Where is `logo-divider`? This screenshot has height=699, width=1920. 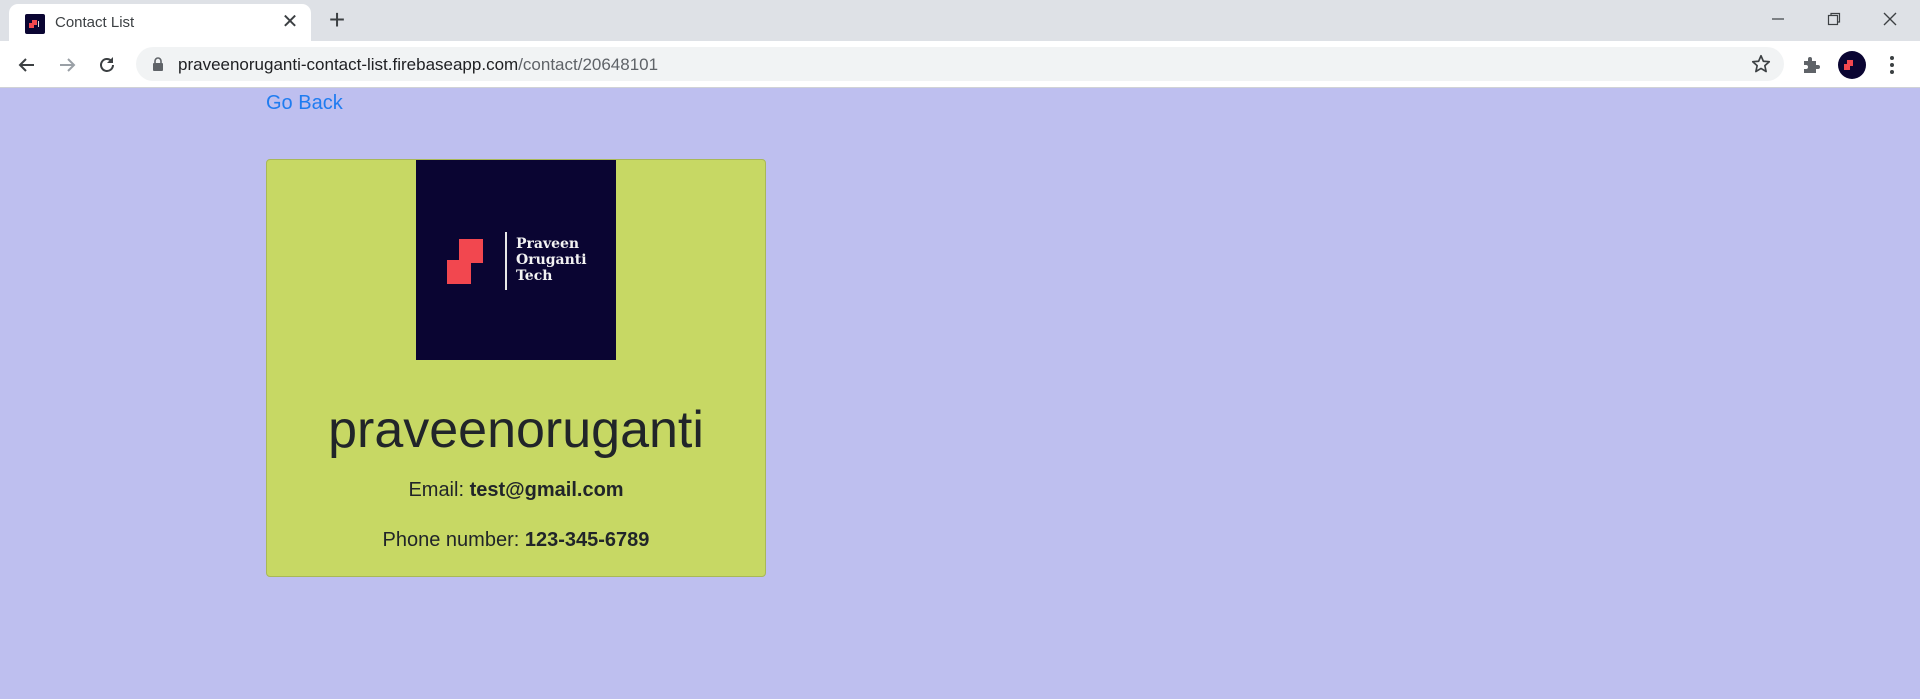
logo-divider is located at coordinates (506, 261).